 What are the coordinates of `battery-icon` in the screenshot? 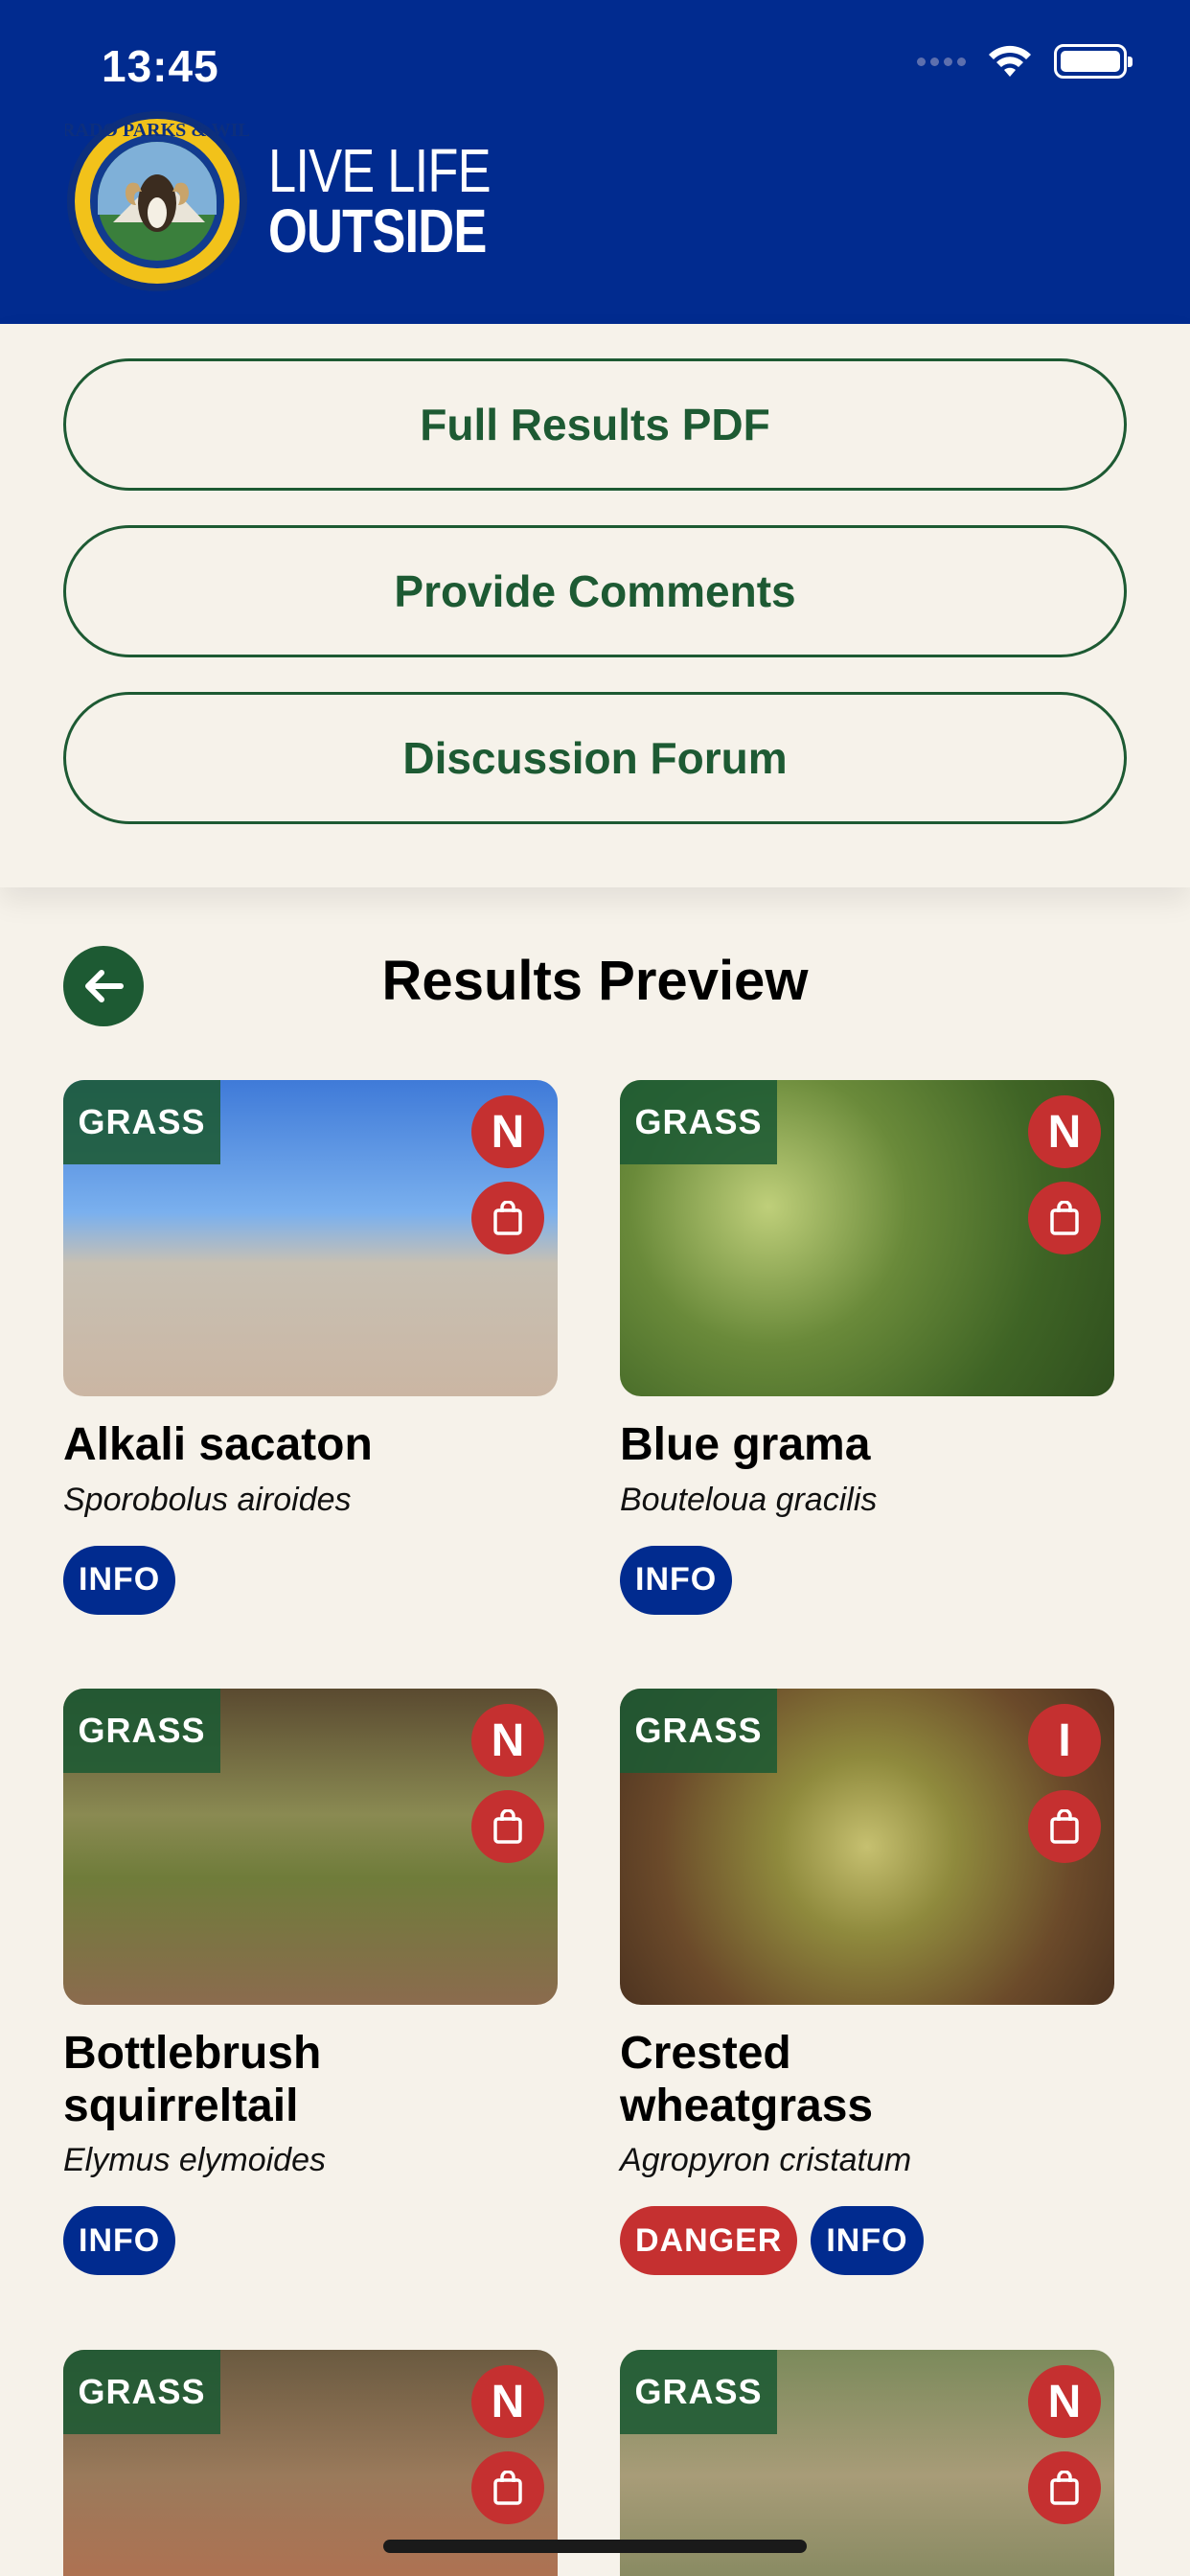 It's located at (1094, 62).